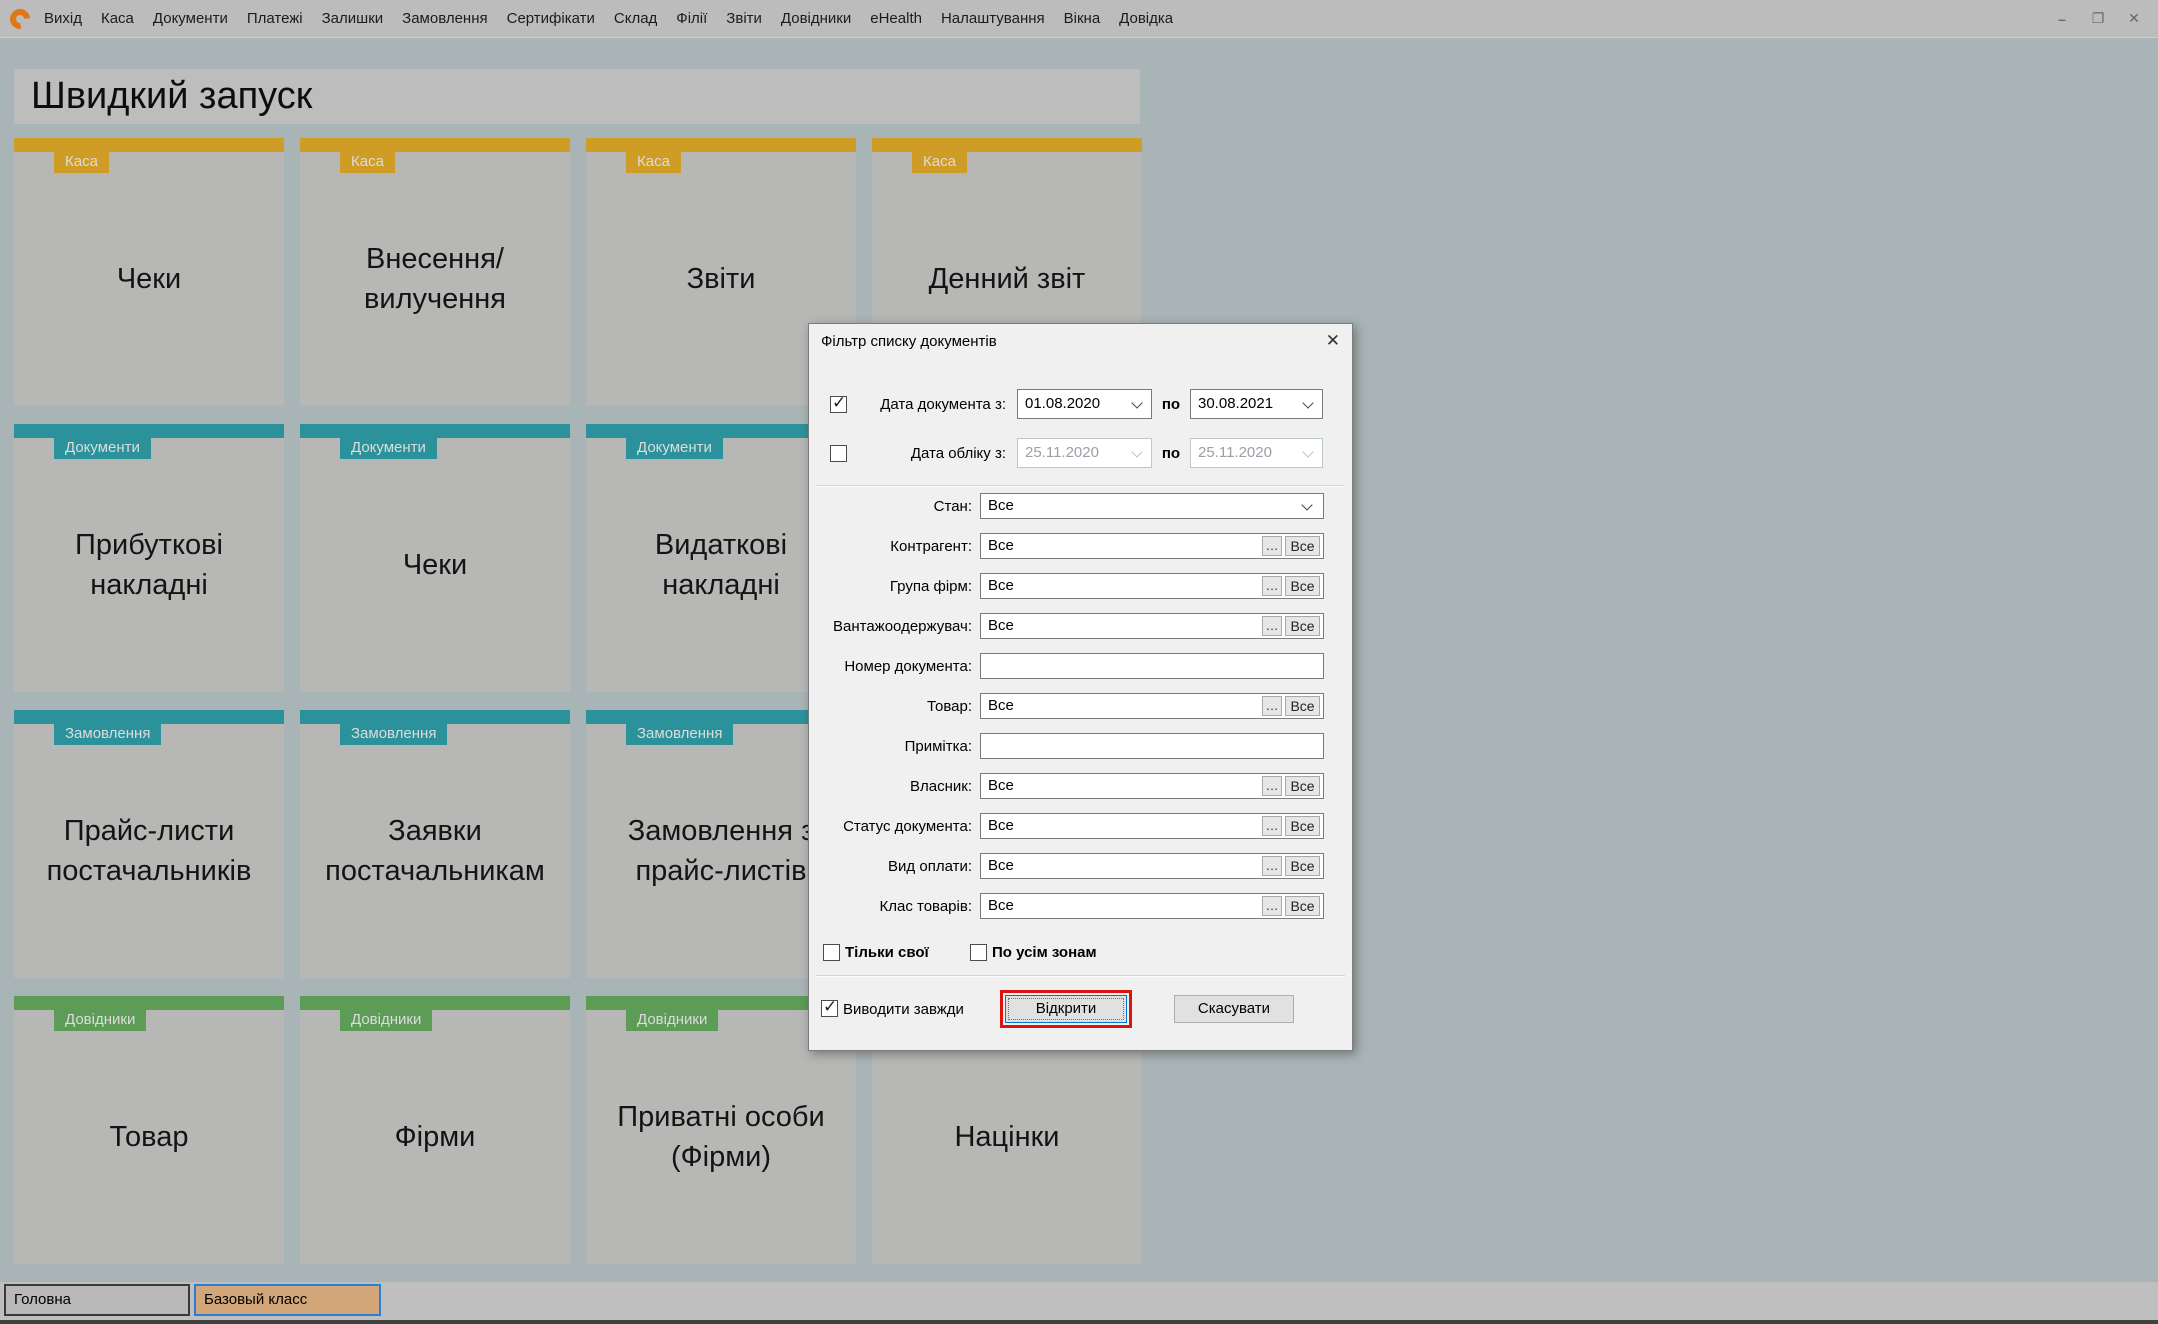 Image resolution: width=2158 pixels, height=1324 pixels. I want to click on tile-внесення-вилучення: Каса Внесення/вилучення, so click(435, 272).